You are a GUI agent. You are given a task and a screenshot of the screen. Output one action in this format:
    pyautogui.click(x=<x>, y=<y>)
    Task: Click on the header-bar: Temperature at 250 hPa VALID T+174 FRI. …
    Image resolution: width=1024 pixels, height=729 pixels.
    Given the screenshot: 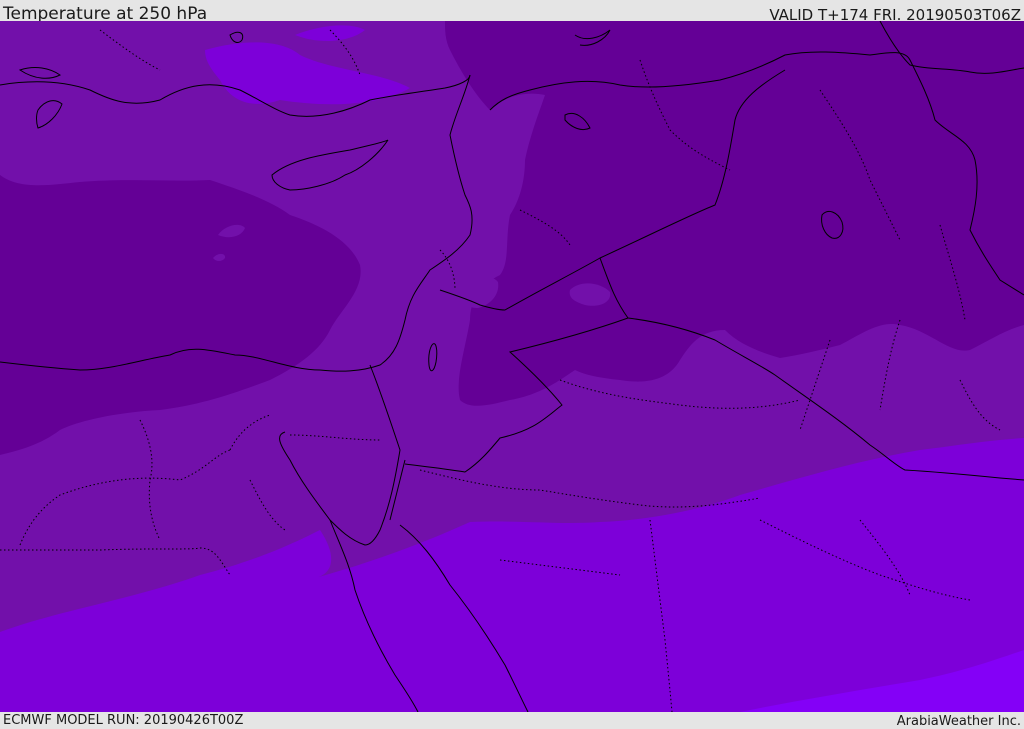 What is the action you would take?
    pyautogui.click(x=512, y=12)
    